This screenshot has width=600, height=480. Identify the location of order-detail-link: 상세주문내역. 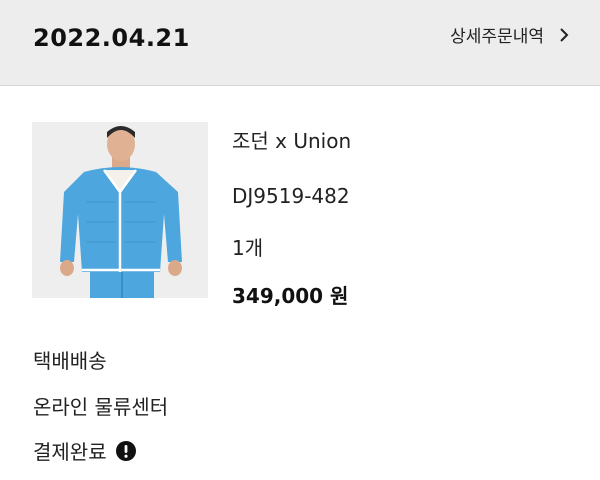
(510, 34).